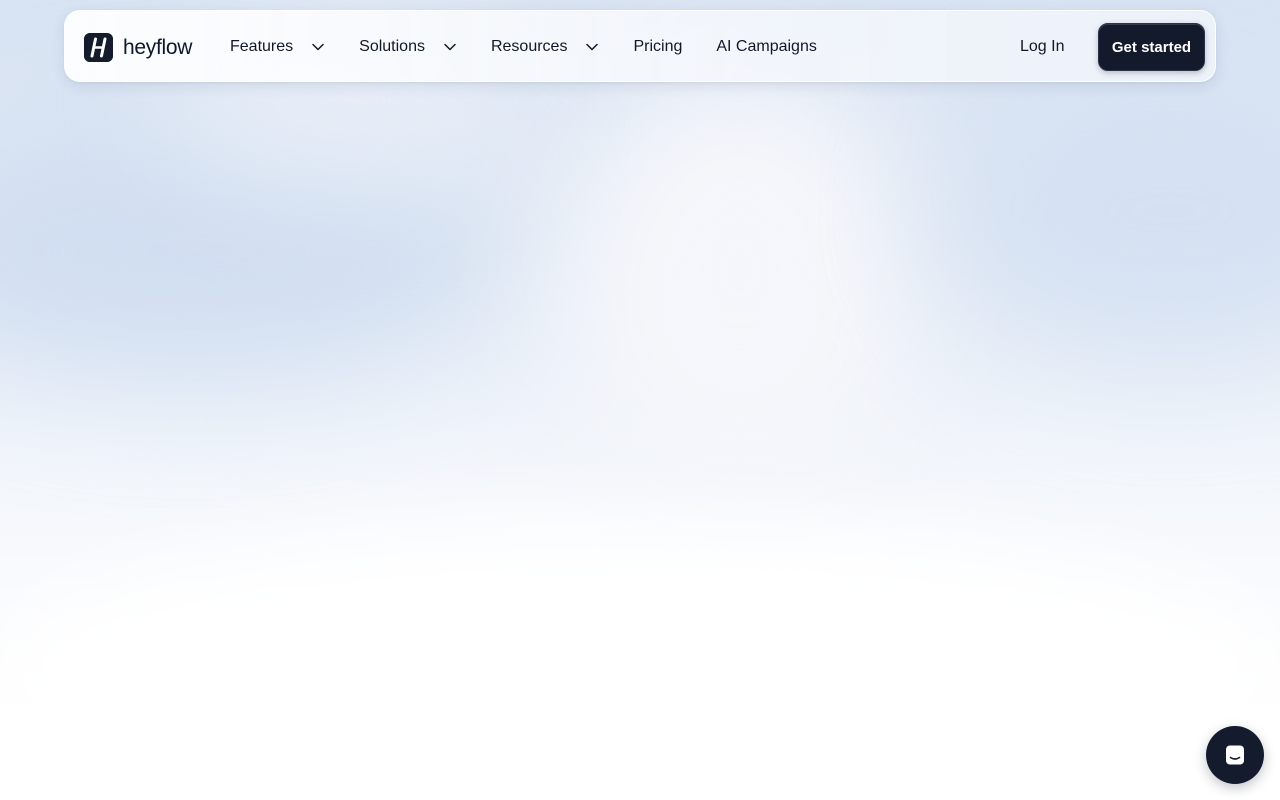 The height and width of the screenshot is (800, 1280). I want to click on nav-item-label: Features, so click(262, 46).